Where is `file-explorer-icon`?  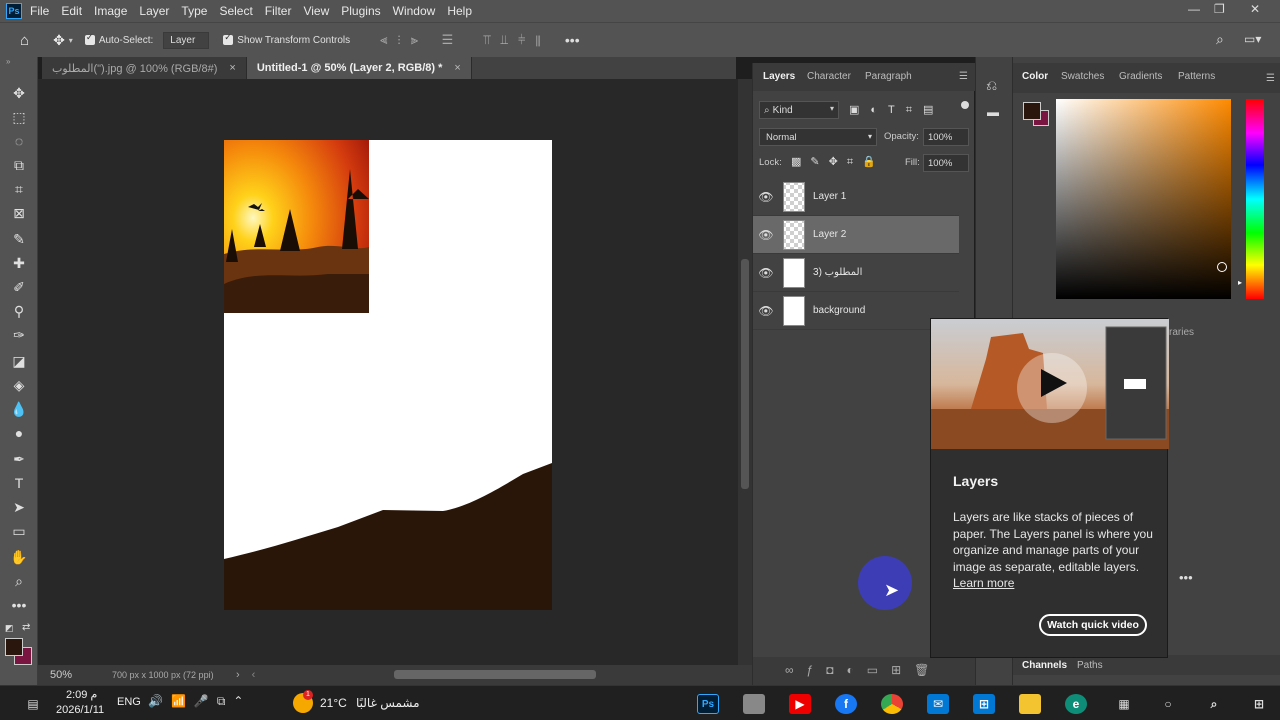 file-explorer-icon is located at coordinates (1030, 704).